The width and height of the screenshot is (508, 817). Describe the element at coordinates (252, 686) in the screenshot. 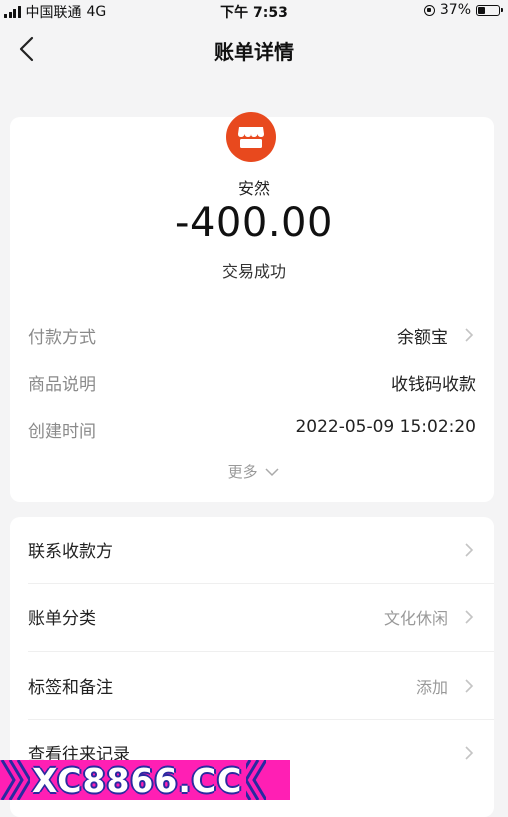

I see `tags-notes-item: 标签和备注 添加` at that location.